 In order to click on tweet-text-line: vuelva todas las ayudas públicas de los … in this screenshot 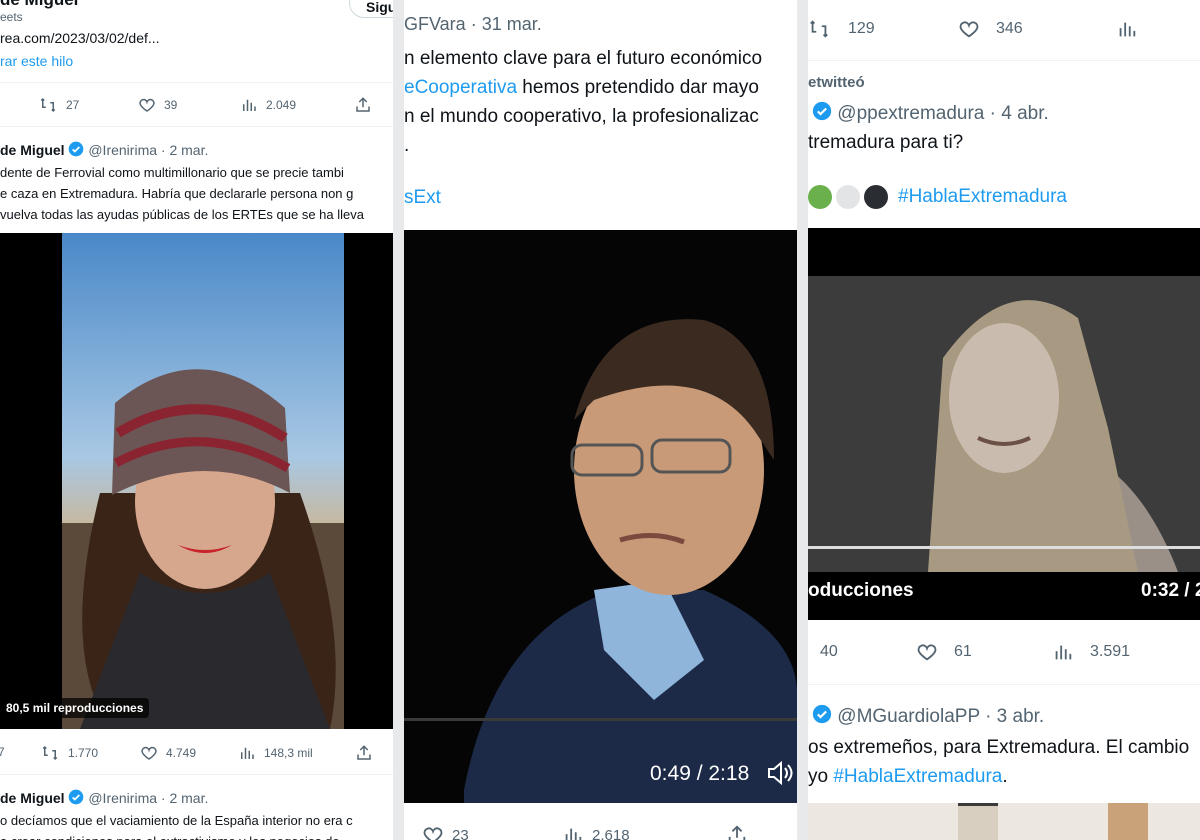, I will do `click(182, 214)`.